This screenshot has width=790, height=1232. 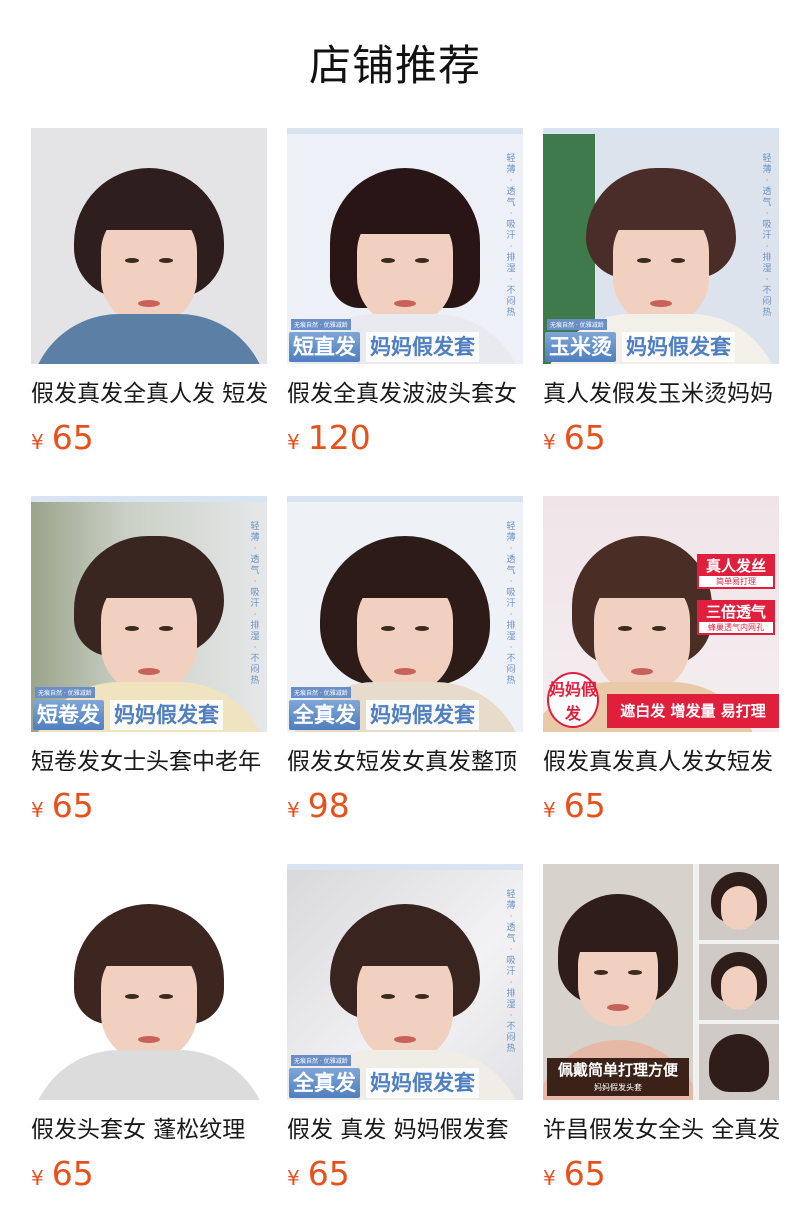 I want to click on badge-subtitle: 蜂巢透气内网孔, so click(x=736, y=627).